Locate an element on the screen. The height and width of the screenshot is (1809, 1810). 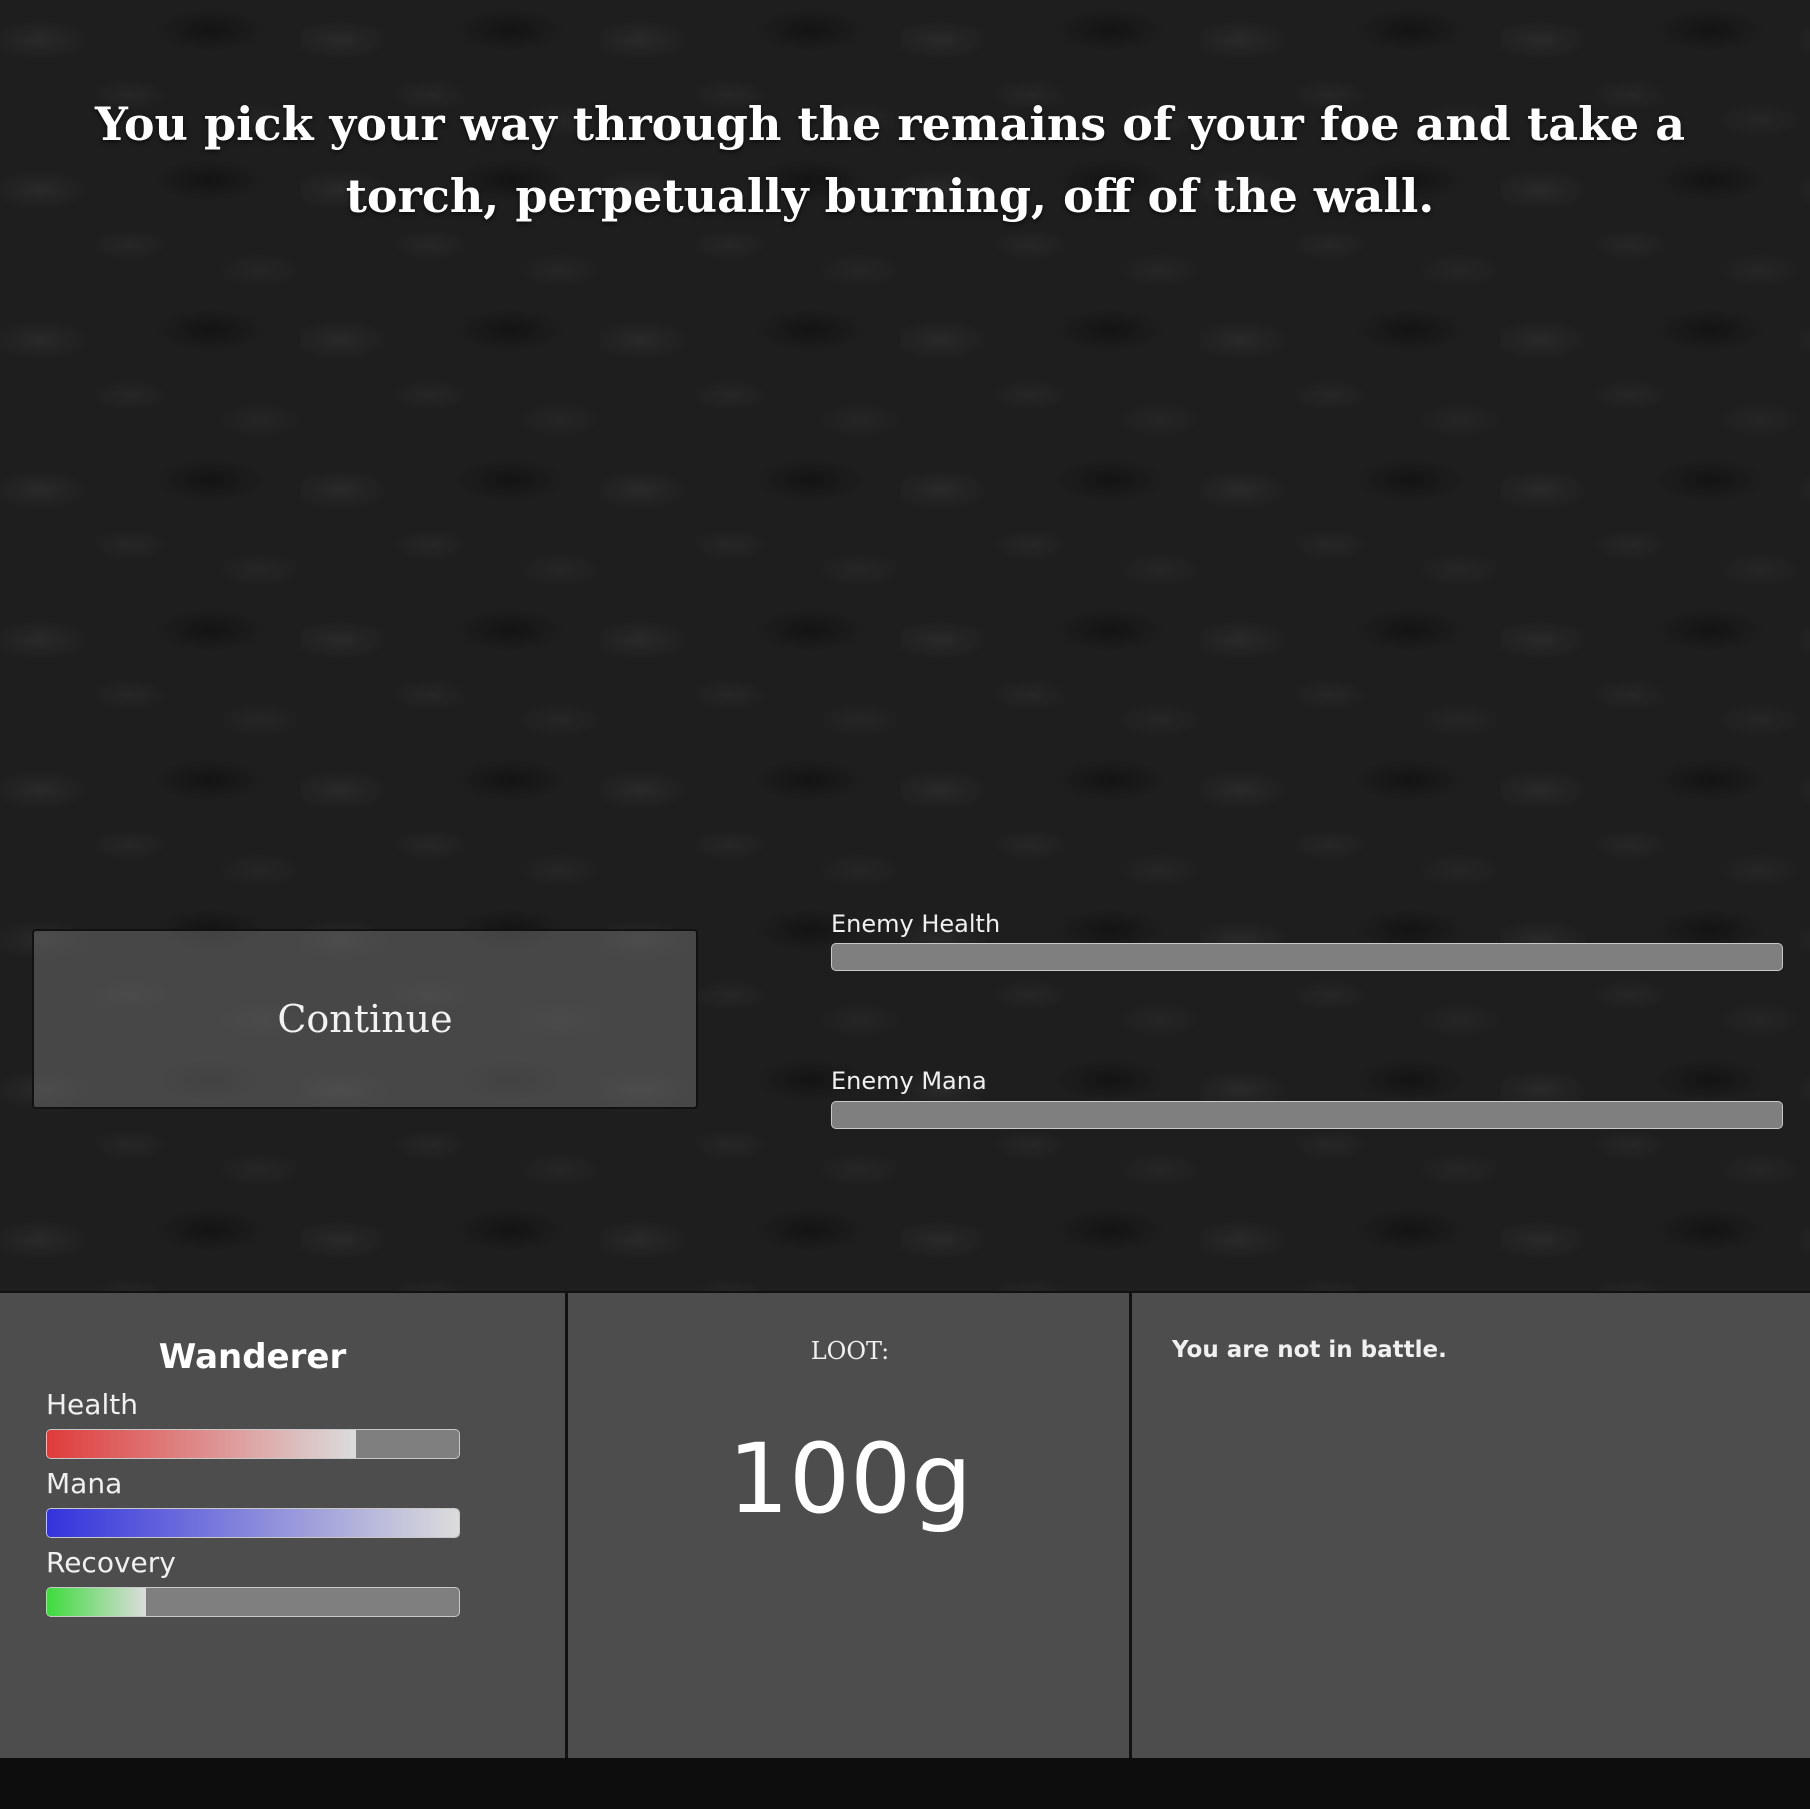
recovery-fill is located at coordinates (96, 1602).